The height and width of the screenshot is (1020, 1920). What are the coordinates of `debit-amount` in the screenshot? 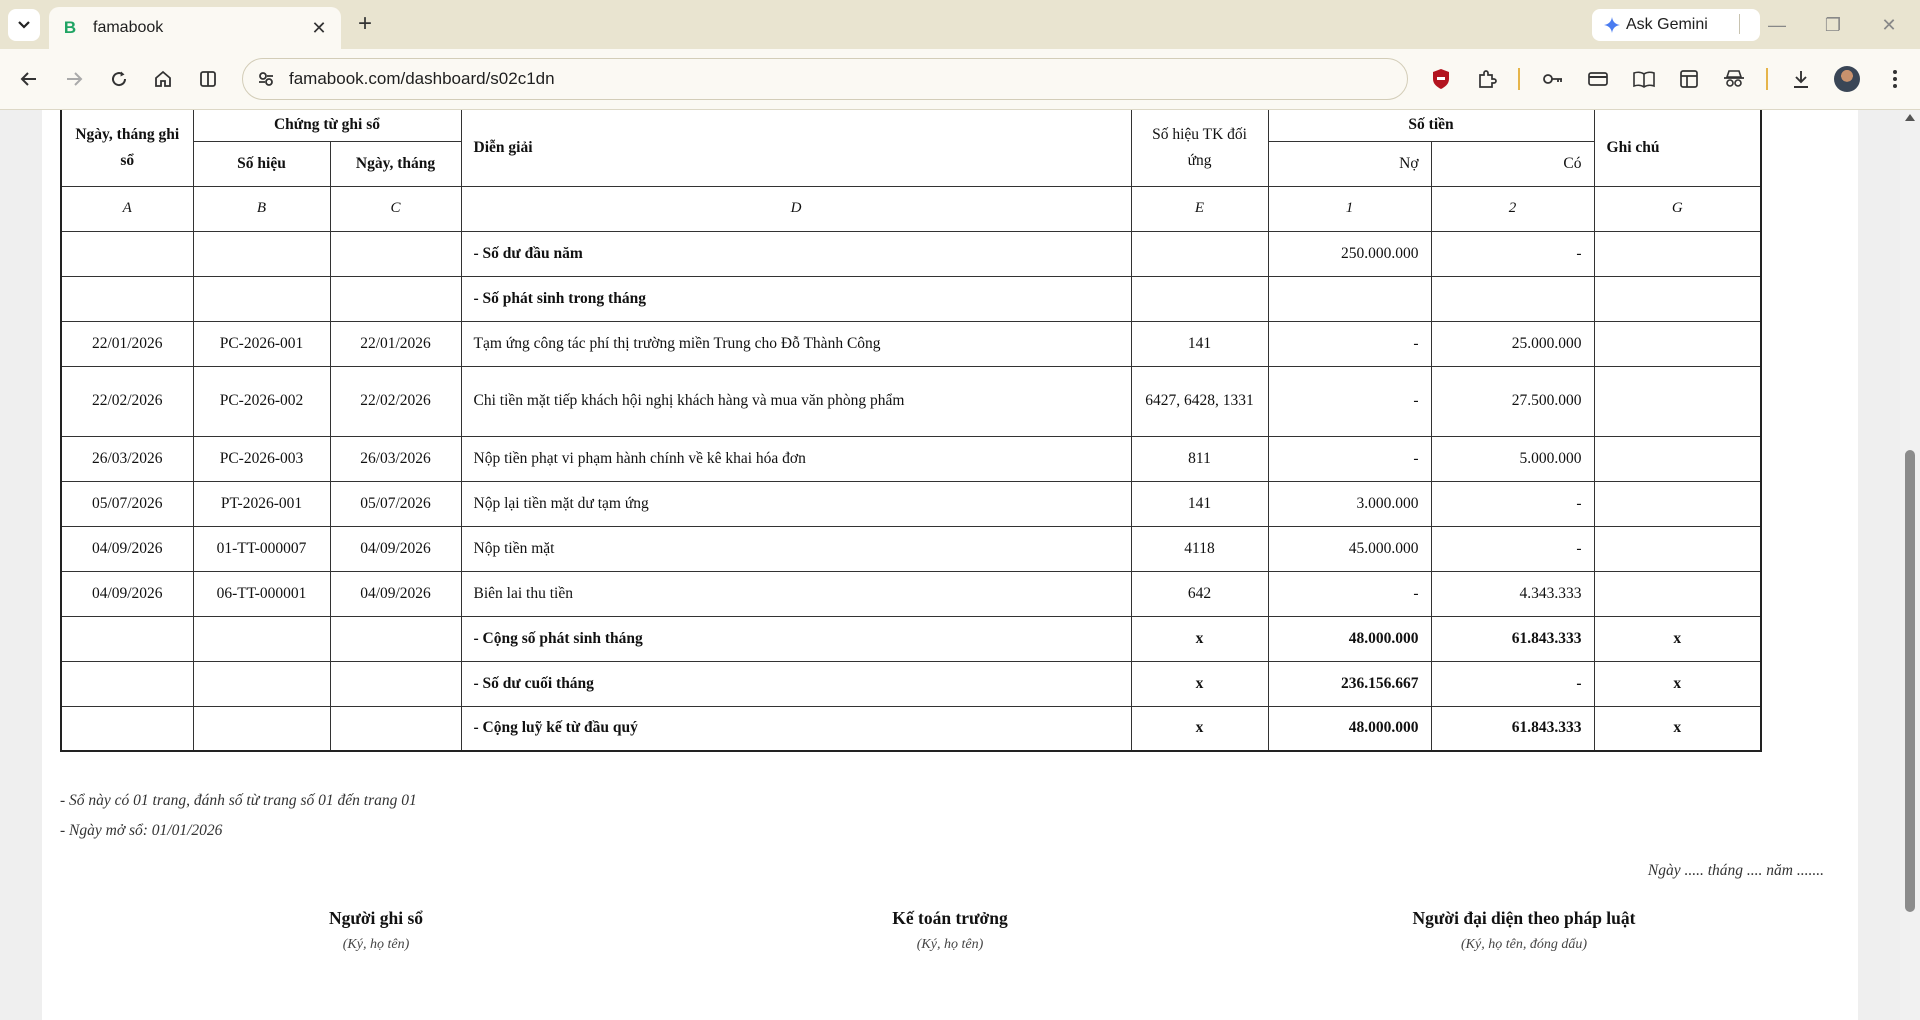 It's located at (1349, 298).